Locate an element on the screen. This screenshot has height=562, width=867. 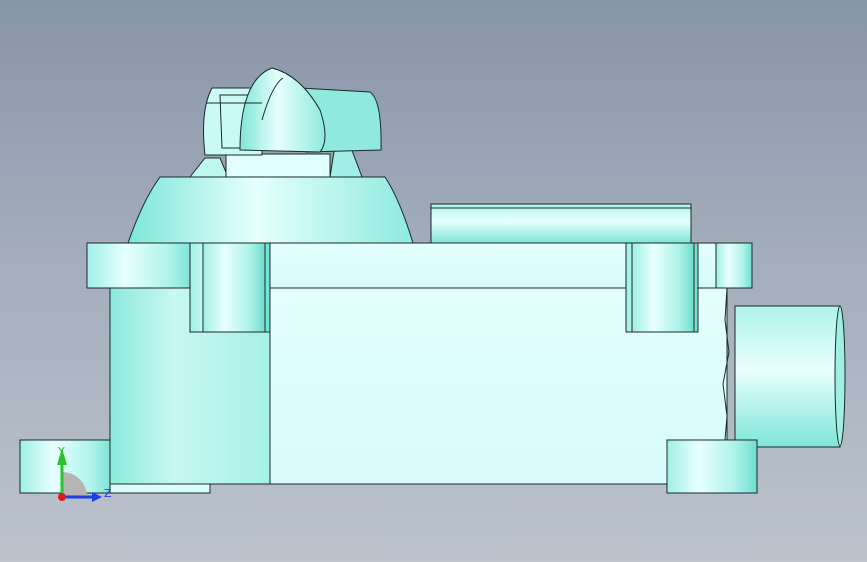
side-port is located at coordinates (790, 376).